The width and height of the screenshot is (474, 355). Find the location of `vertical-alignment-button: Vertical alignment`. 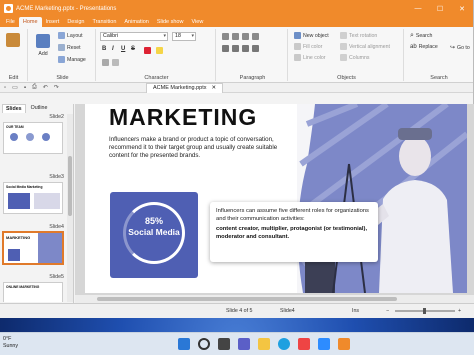

vertical-alignment-button: Vertical alignment is located at coordinates (365, 46).